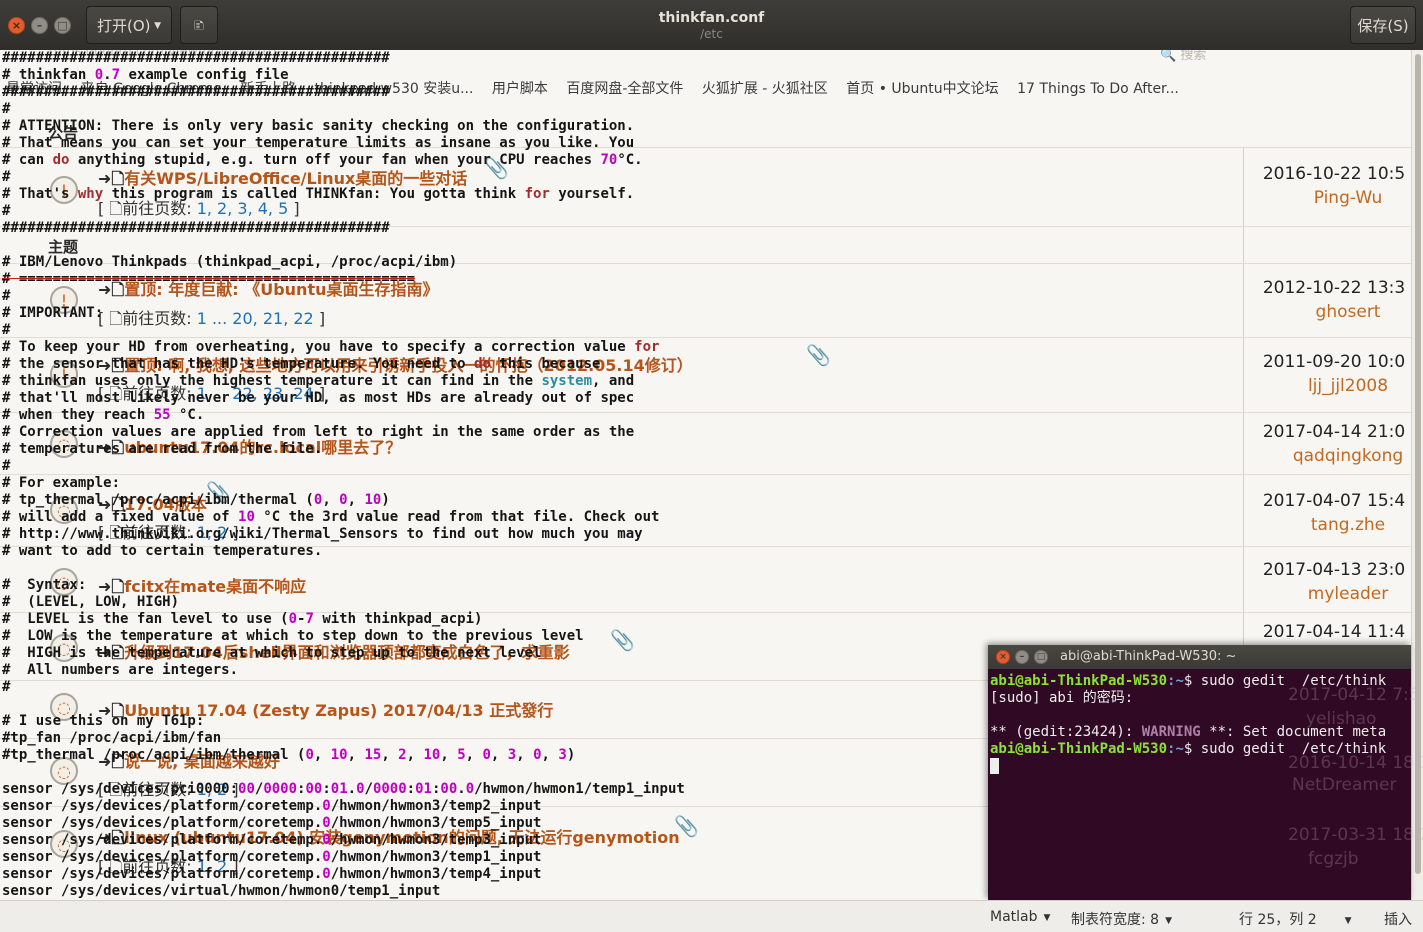  Describe the element at coordinates (1014, 917) in the screenshot. I see `language-label: Matlab` at that location.